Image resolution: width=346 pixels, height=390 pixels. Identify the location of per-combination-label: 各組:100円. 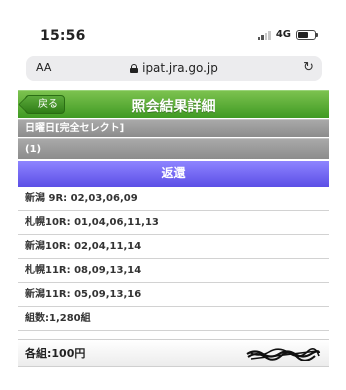
(55, 353).